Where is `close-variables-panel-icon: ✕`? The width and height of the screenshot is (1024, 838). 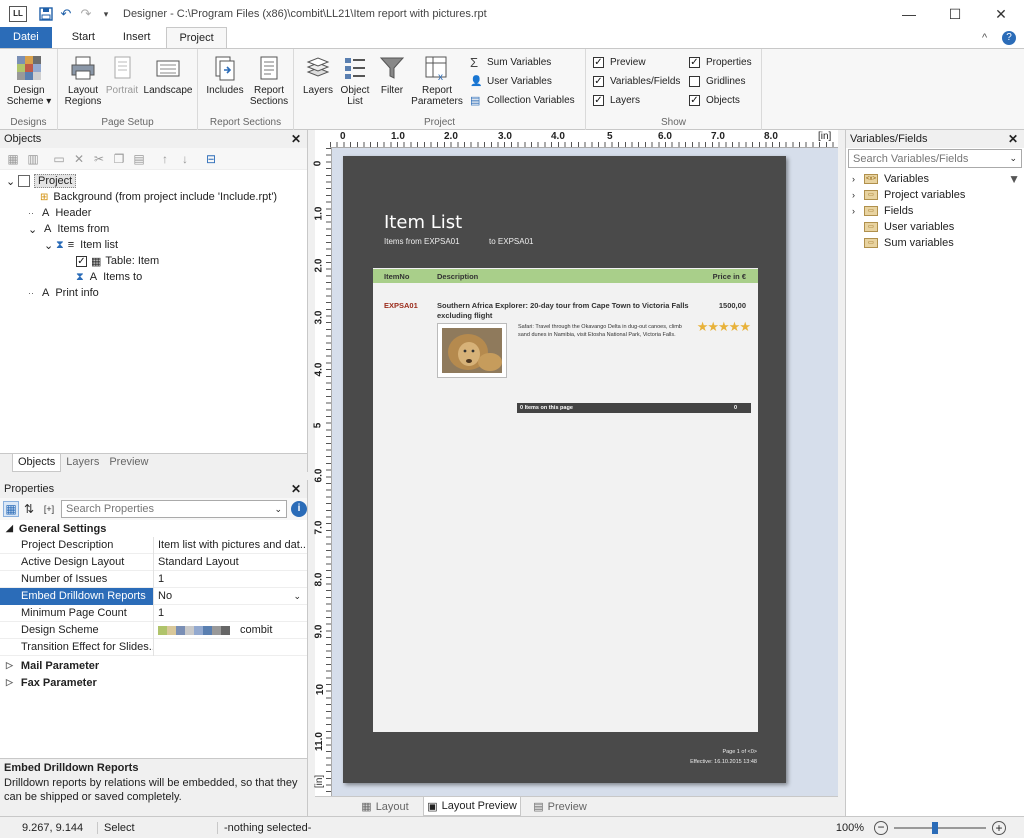
close-variables-panel-icon: ✕ is located at coordinates (1013, 139).